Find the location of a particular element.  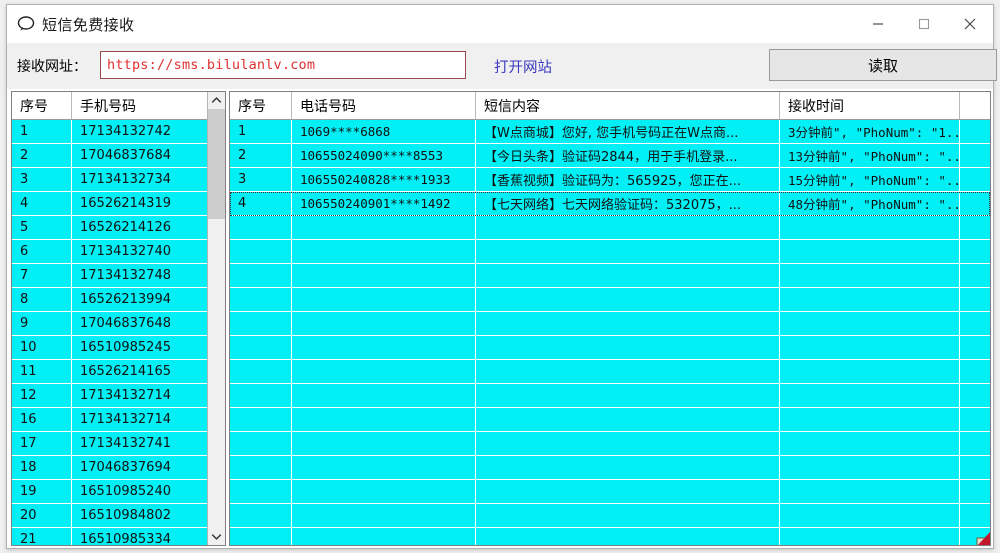

cell-phone-number: 106550240901****1492 is located at coordinates (384, 203).